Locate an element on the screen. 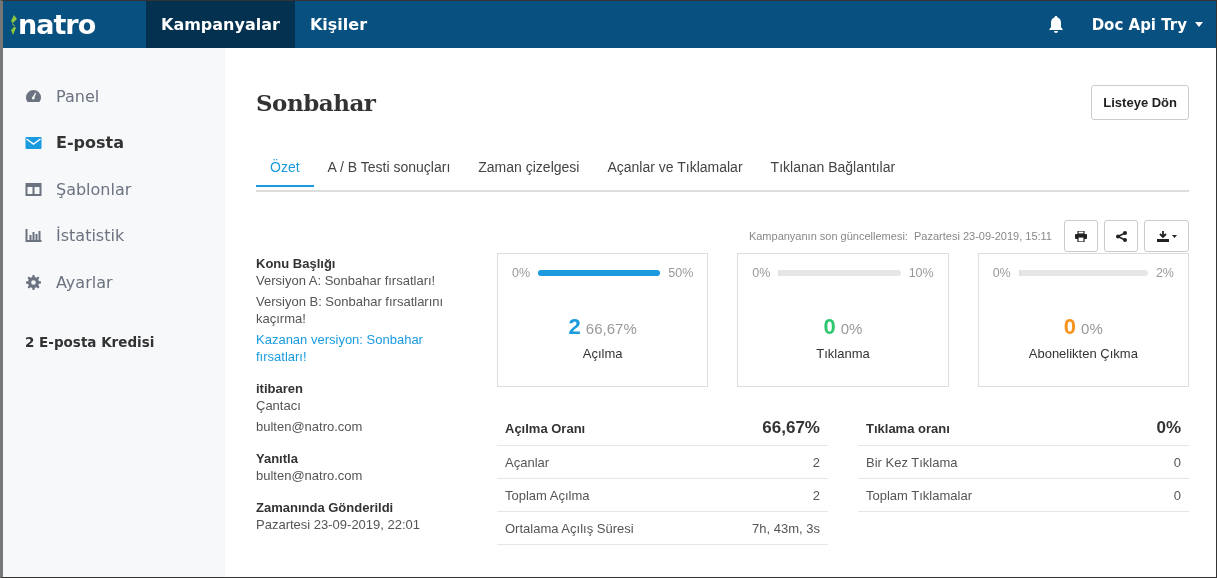 The image size is (1217, 578). tab: A / B Testi sonuçları is located at coordinates (389, 169).